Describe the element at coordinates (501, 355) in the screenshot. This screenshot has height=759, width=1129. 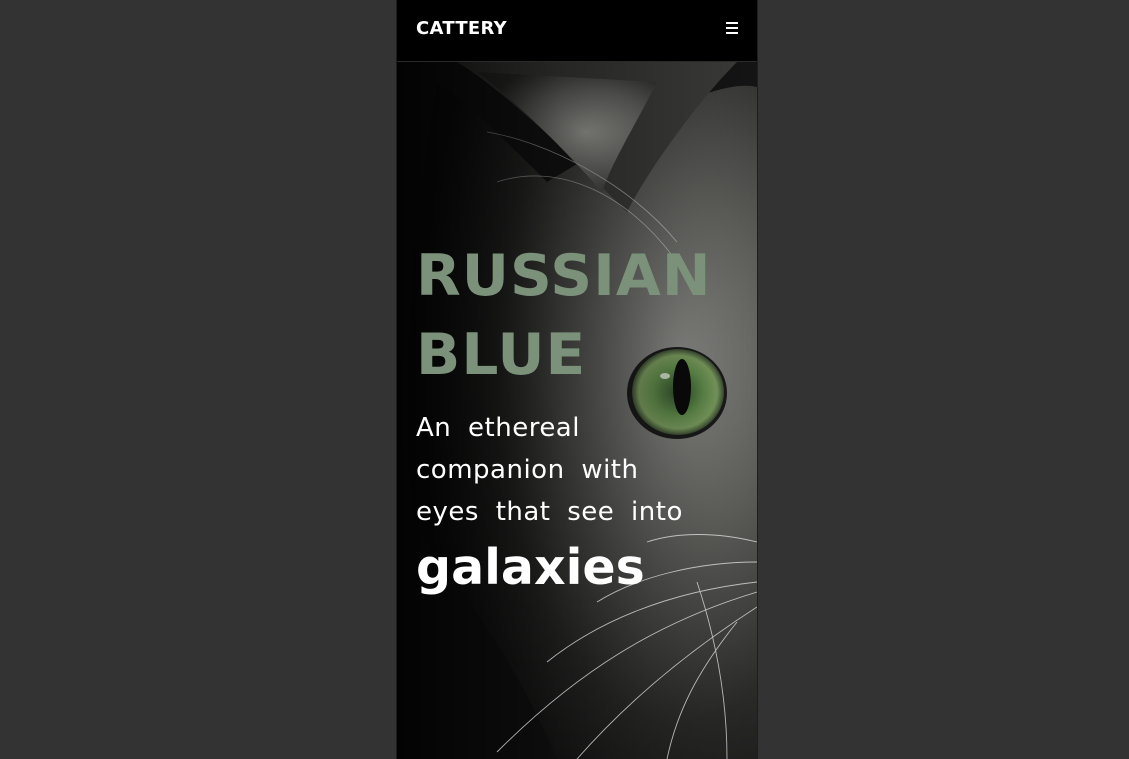
I see `title-line-2: BLUE` at that location.